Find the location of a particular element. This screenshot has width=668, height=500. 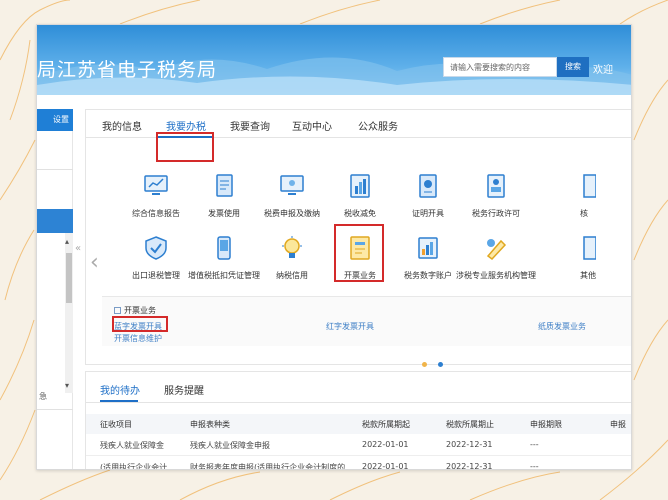

tab-query: 我要查询 is located at coordinates (250, 125).